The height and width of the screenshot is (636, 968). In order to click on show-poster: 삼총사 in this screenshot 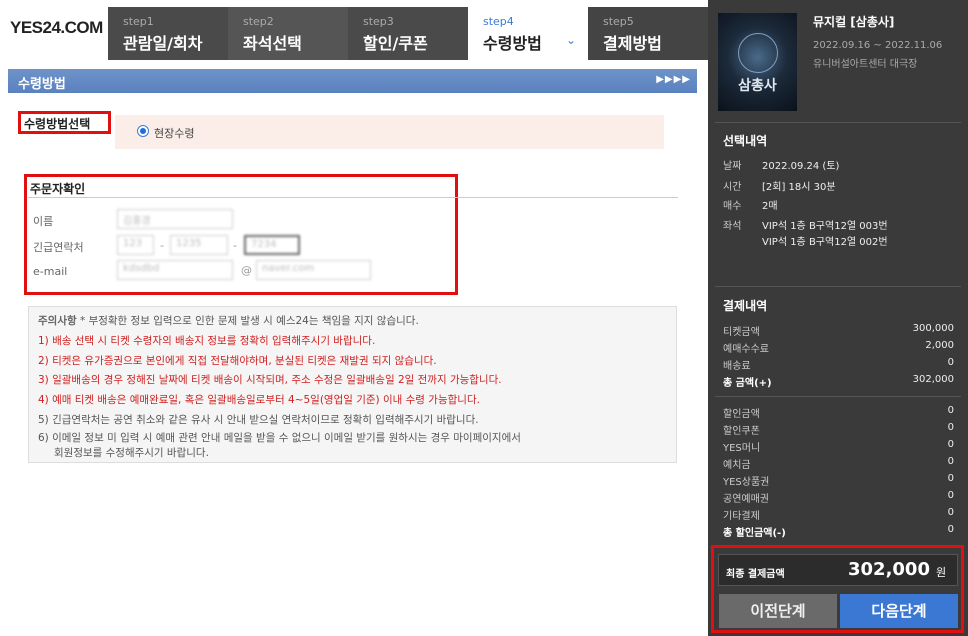, I will do `click(757, 62)`.